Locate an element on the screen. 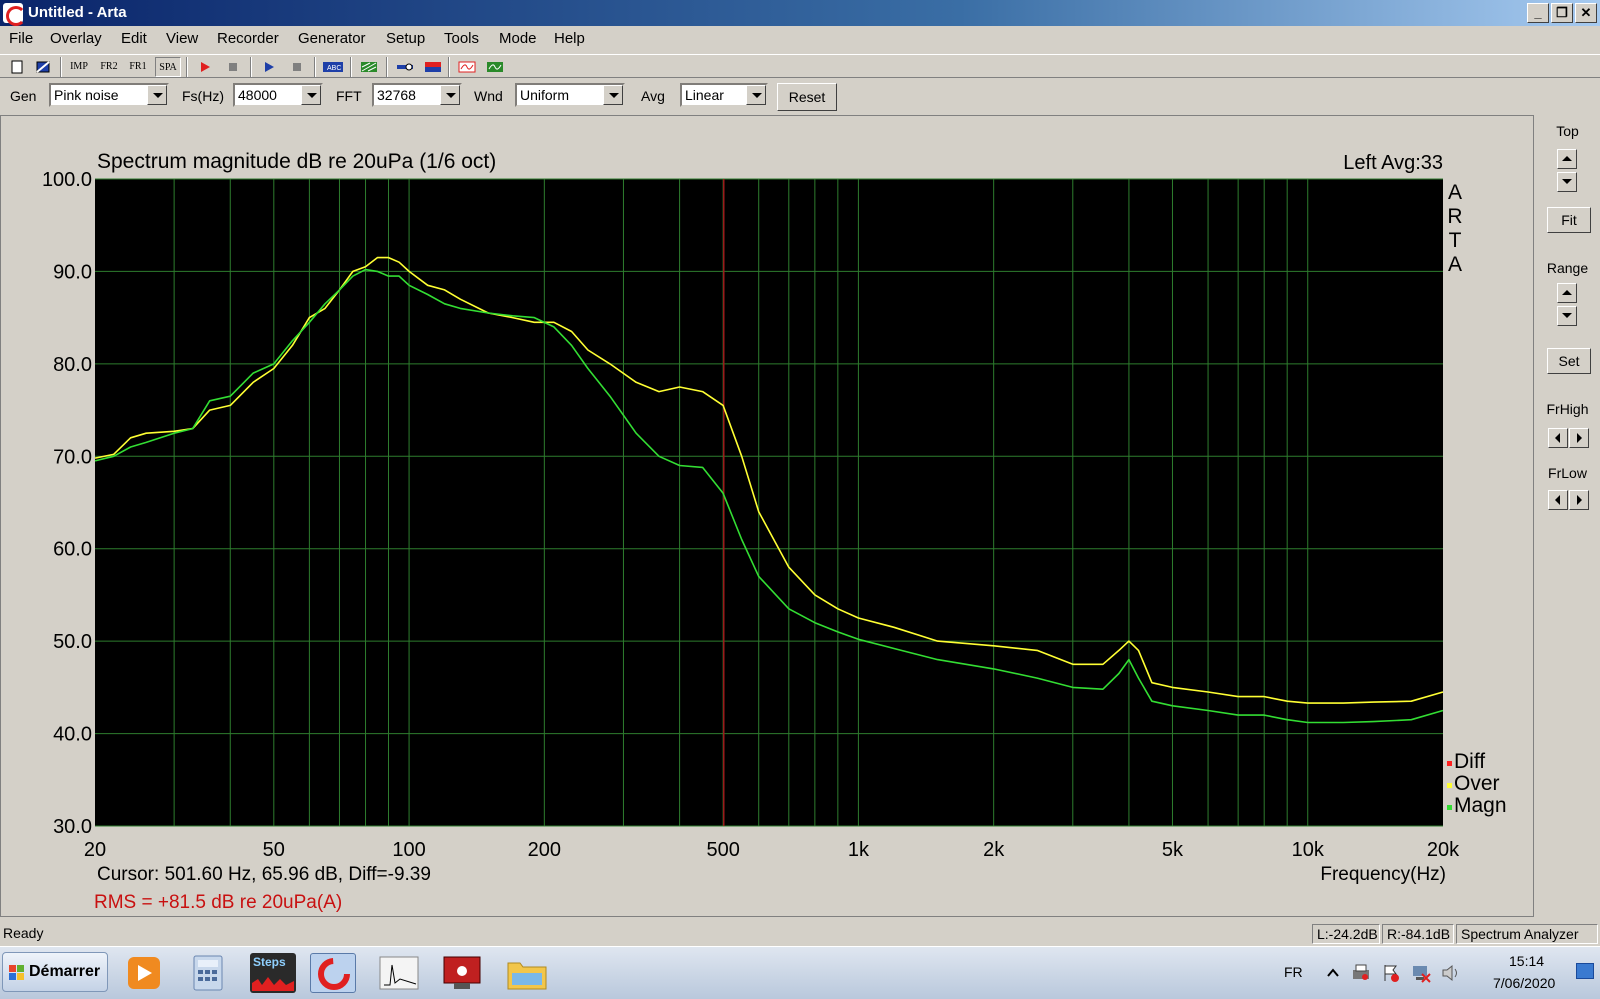  channel-info: Left Avg:33 is located at coordinates (1393, 163).